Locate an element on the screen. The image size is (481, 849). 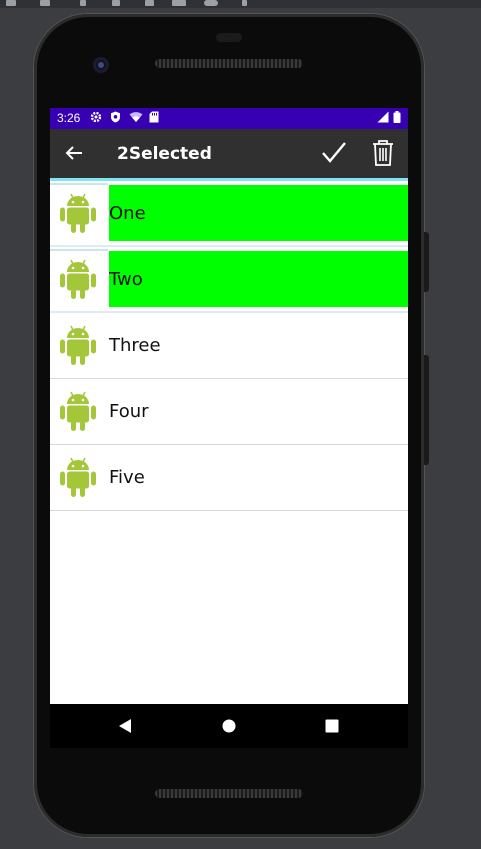
item-label-area: One is located at coordinates (258, 213).